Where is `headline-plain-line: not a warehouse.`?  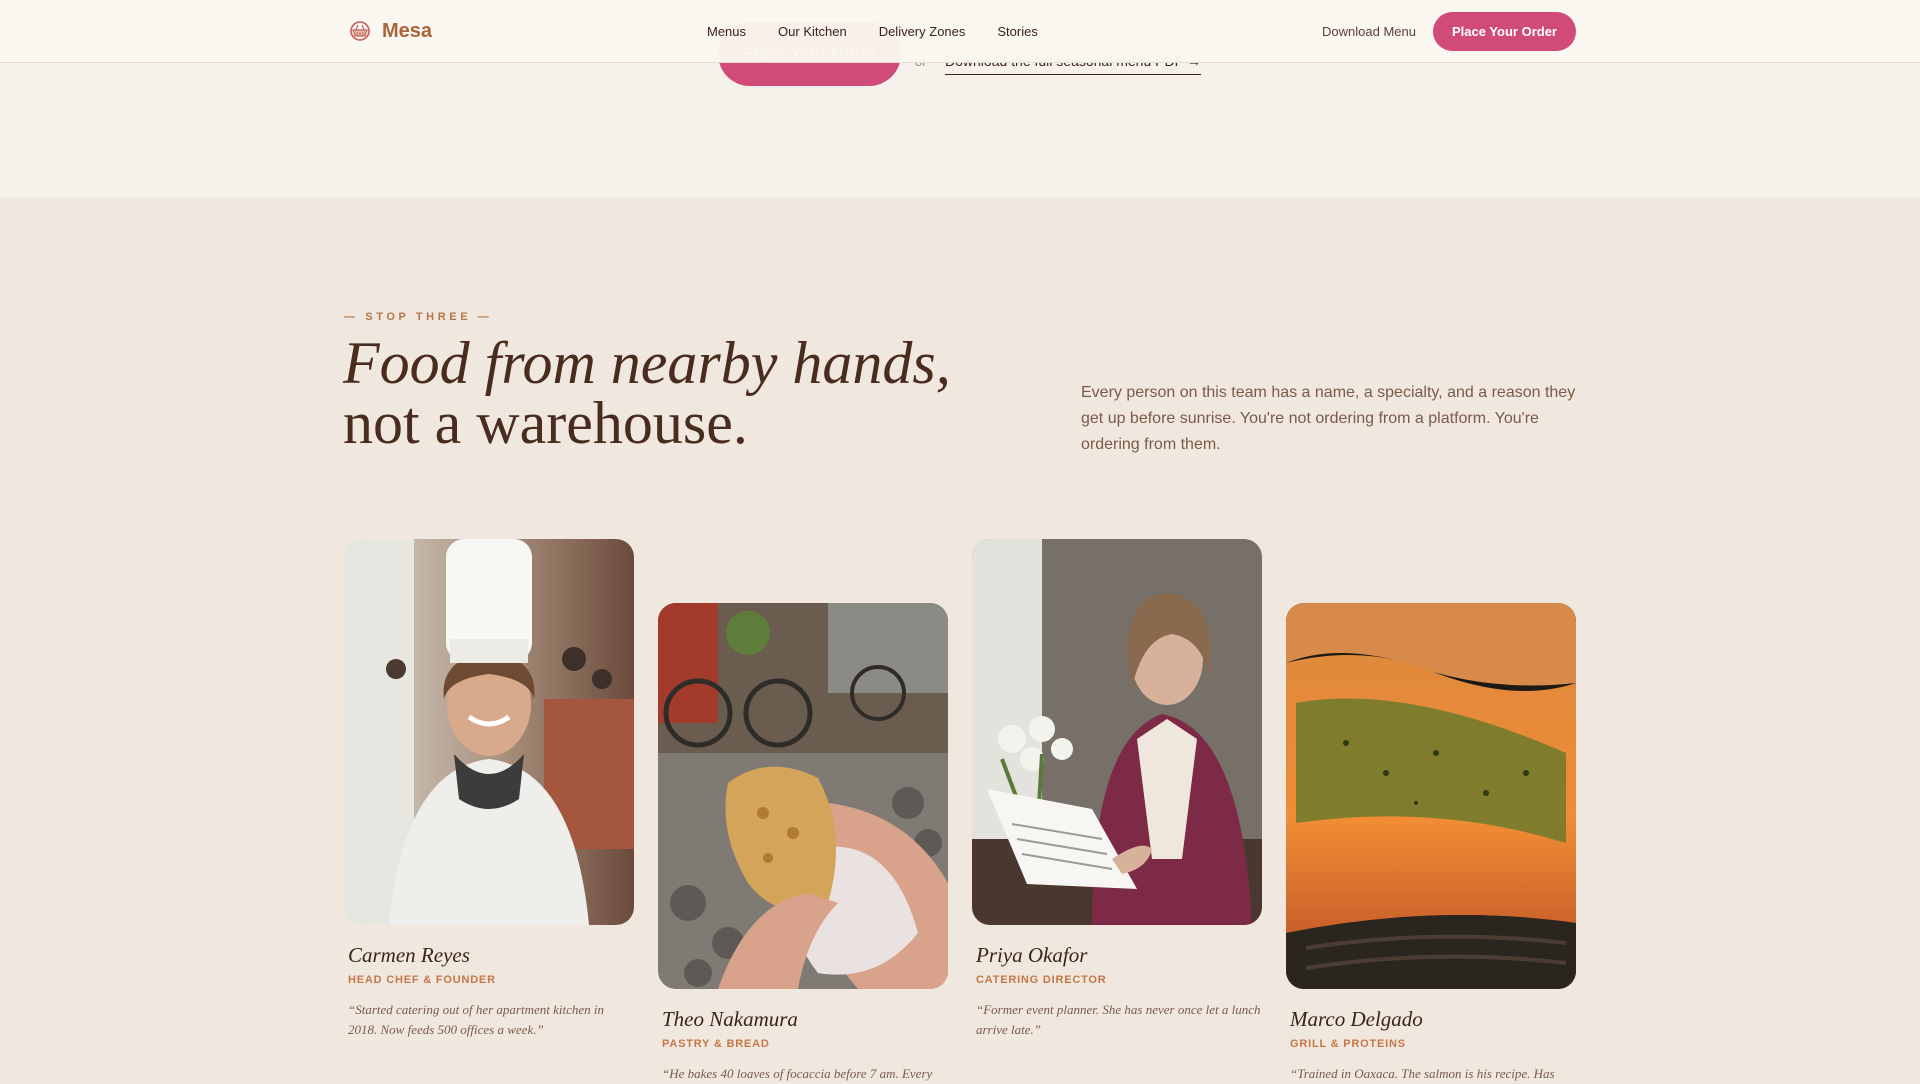
headline-plain-line: not a warehouse. is located at coordinates (545, 423).